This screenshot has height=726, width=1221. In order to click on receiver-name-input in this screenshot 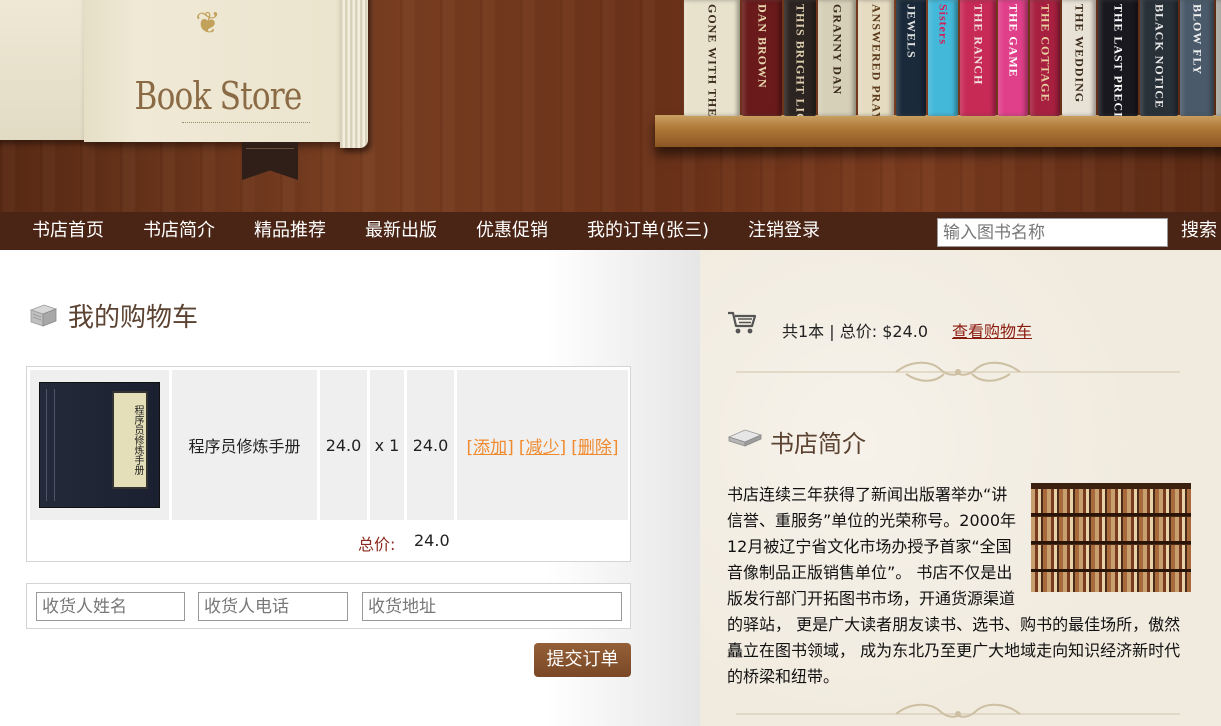, I will do `click(110, 606)`.